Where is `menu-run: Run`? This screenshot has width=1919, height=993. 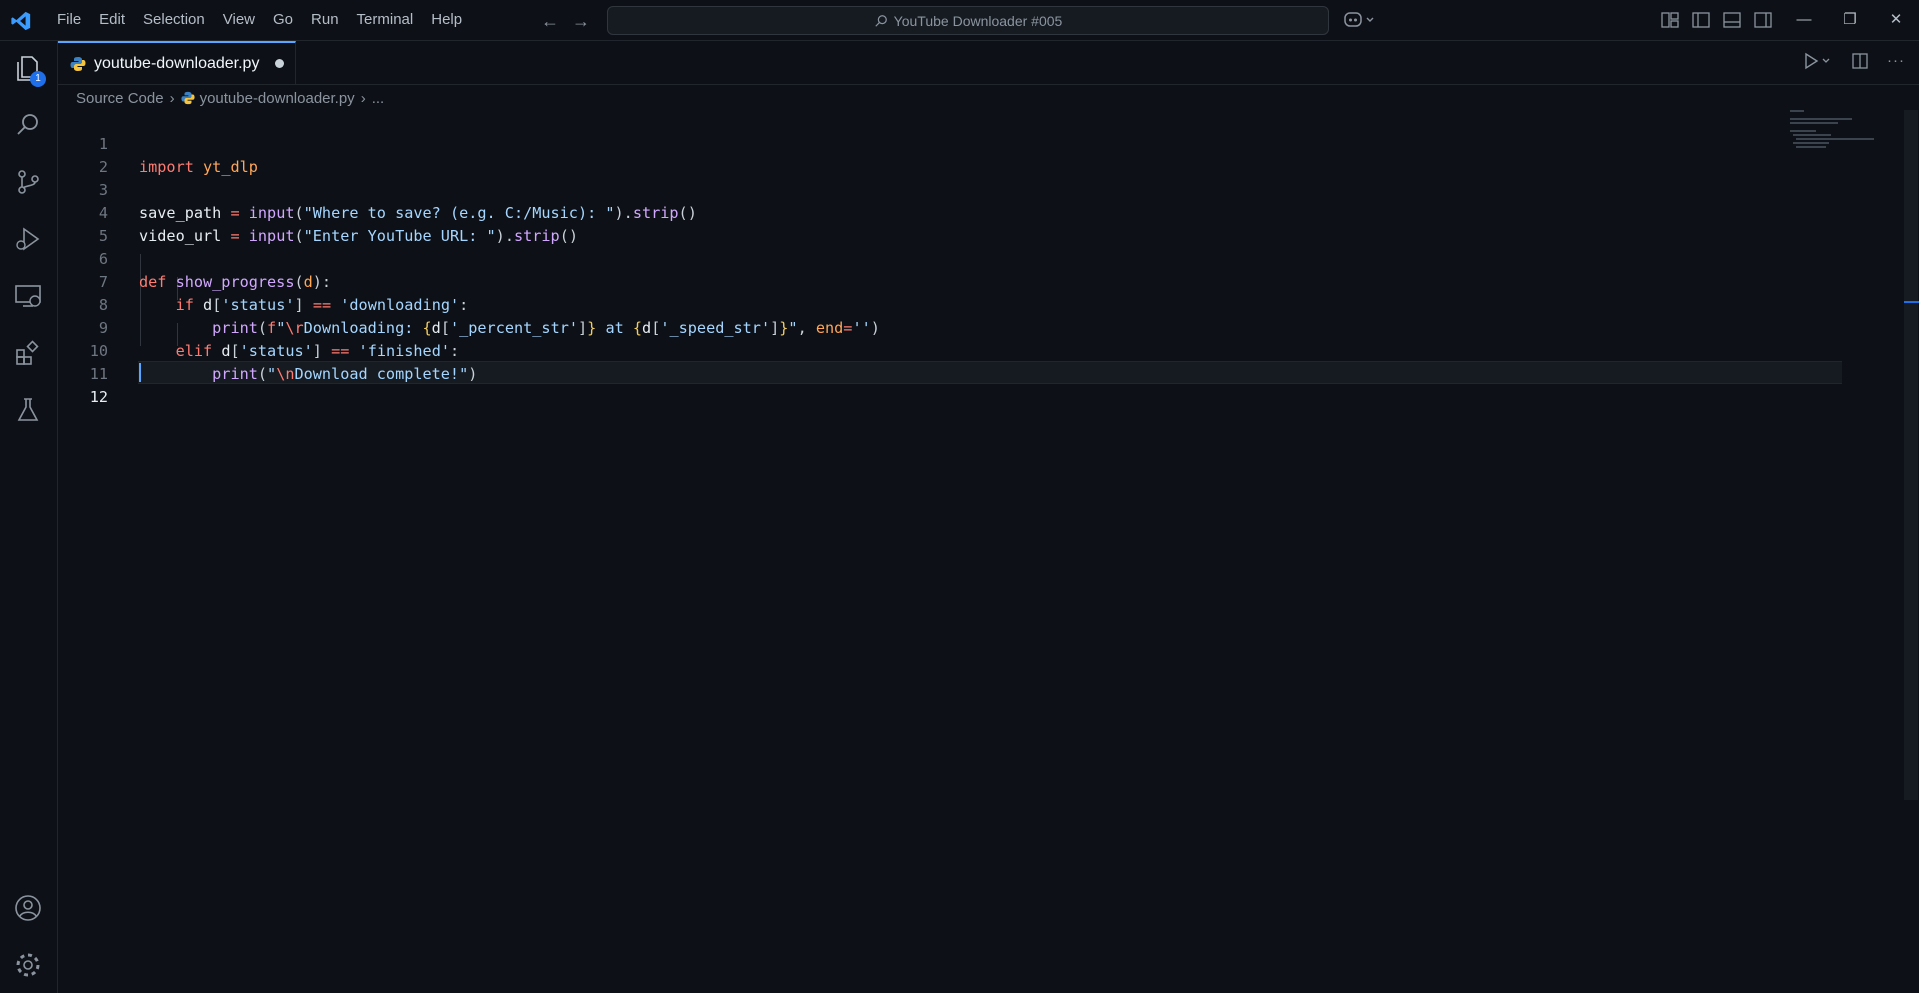
menu-run: Run is located at coordinates (325, 20).